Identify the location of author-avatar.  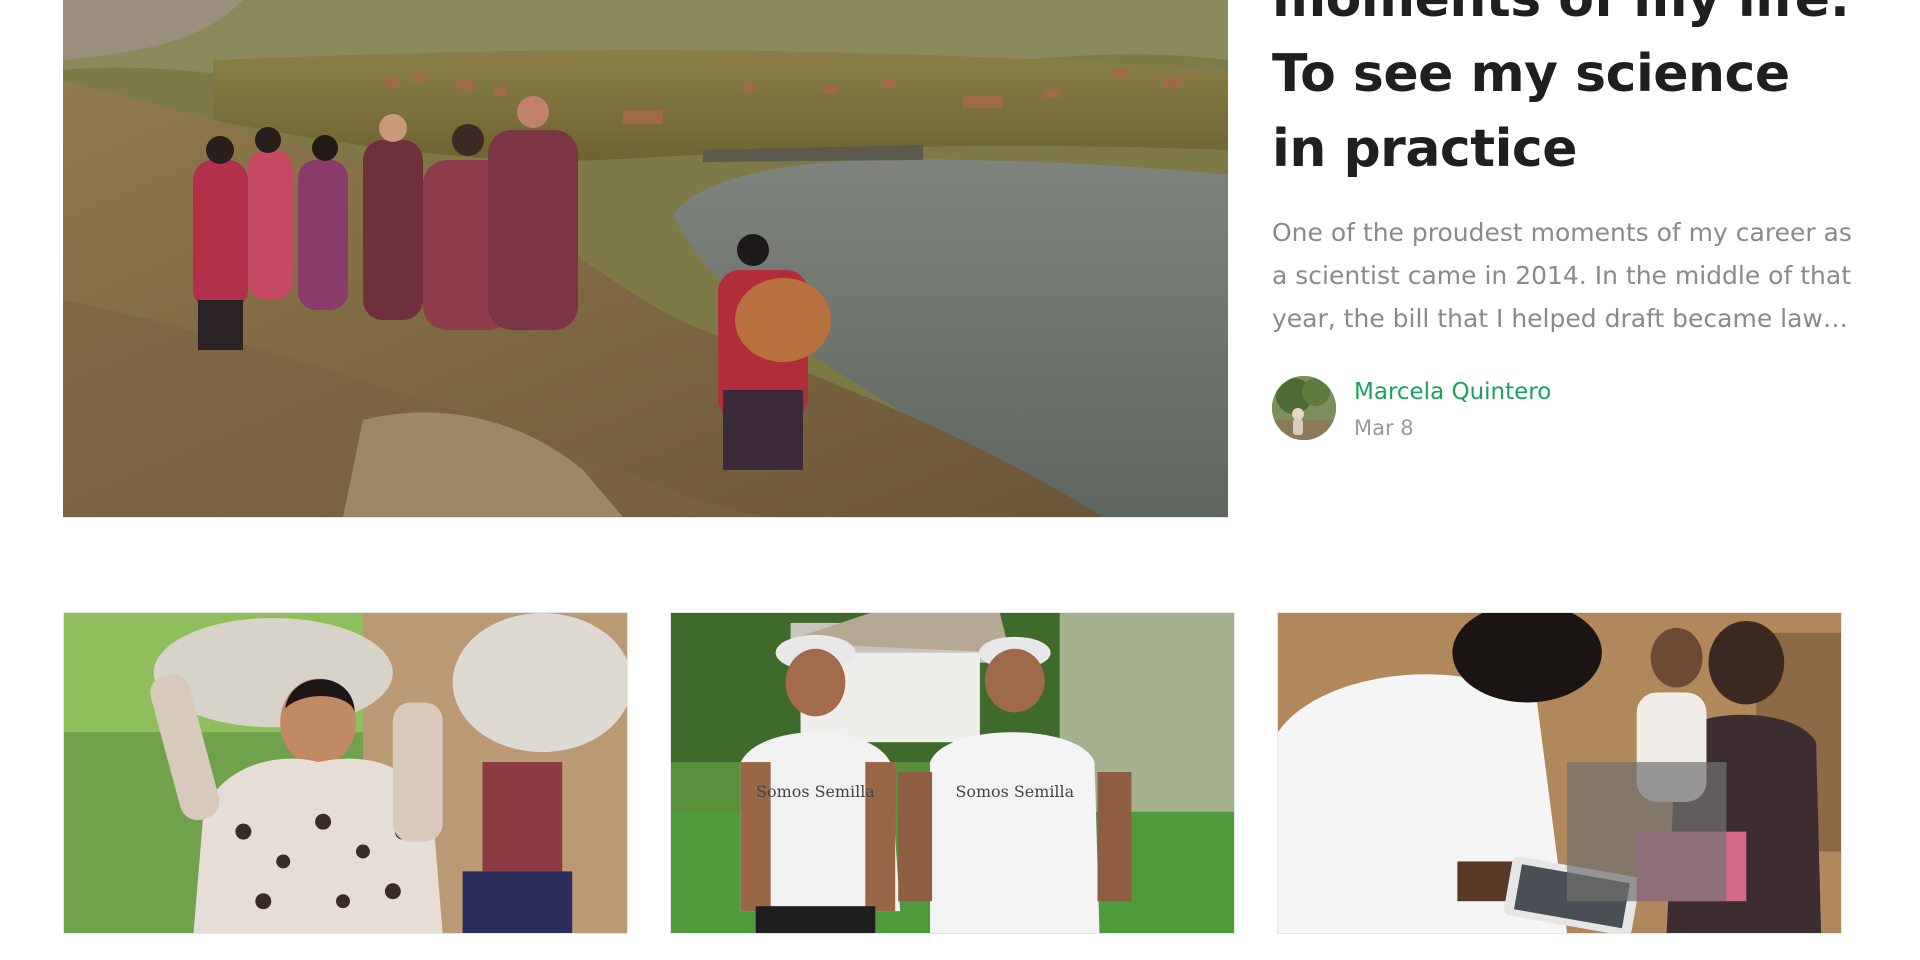
(1304, 408).